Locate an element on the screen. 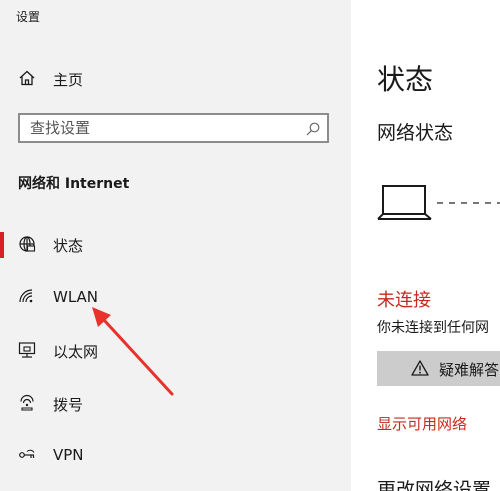 This screenshot has width=500, height=491. page-title: 状态 is located at coordinates (405, 79).